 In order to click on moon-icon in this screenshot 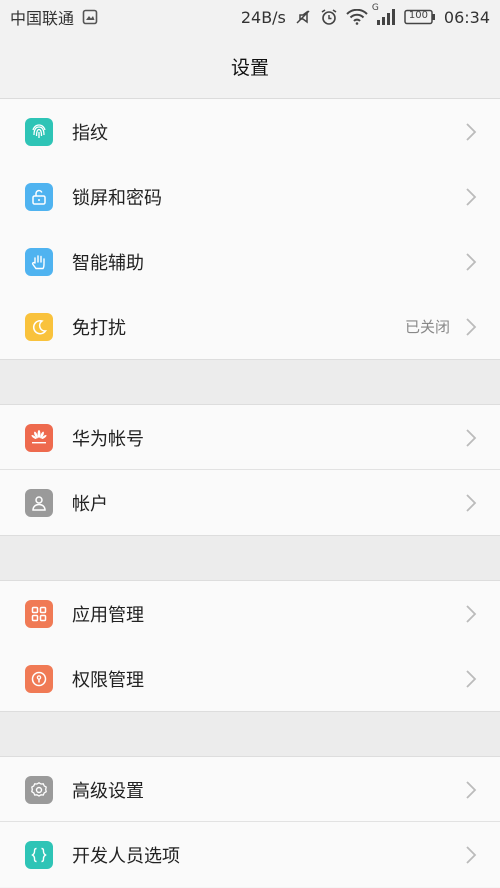, I will do `click(39, 326)`.